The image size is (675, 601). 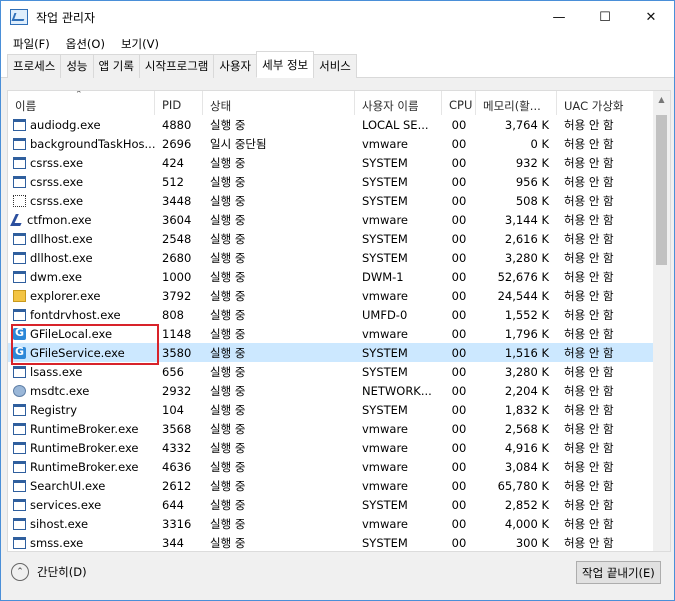 What do you see at coordinates (31, 44) in the screenshot?
I see `menu-file: 파일(F)` at bounding box center [31, 44].